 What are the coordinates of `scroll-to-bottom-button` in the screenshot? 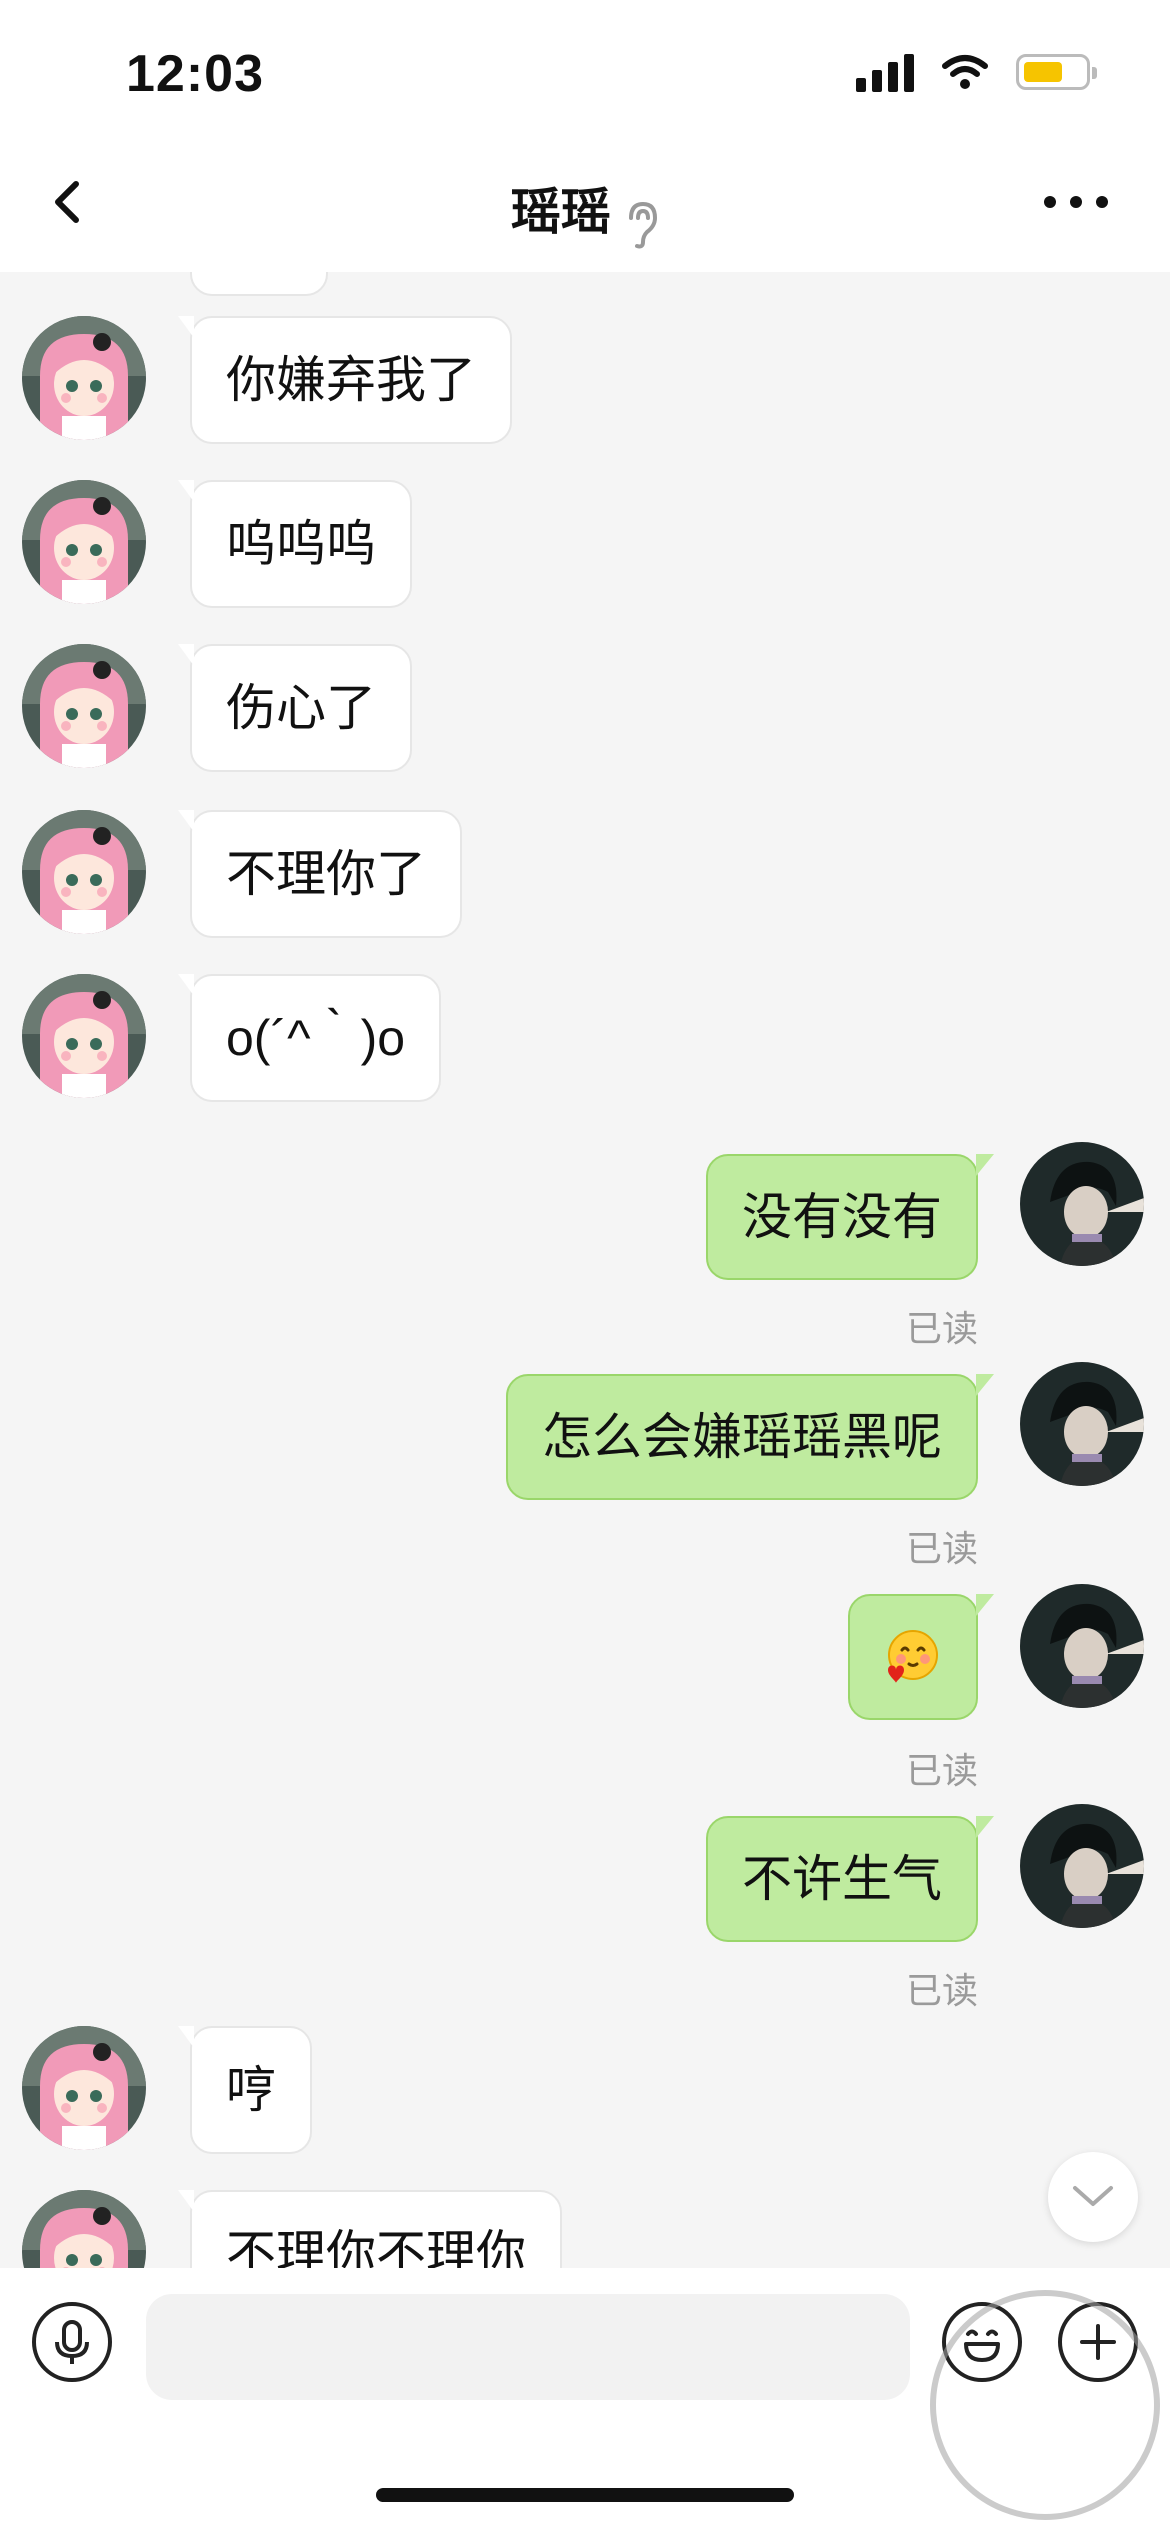 It's located at (1093, 2197).